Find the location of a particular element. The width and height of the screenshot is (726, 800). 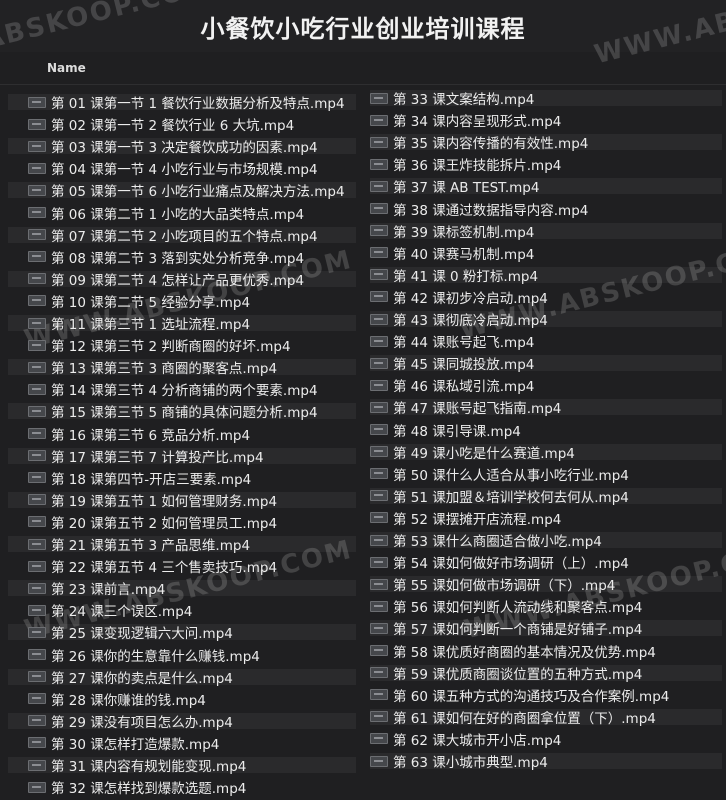

file-row: 第 20 课第五节 2 如何管理员工.mp4 is located at coordinates (180, 522).